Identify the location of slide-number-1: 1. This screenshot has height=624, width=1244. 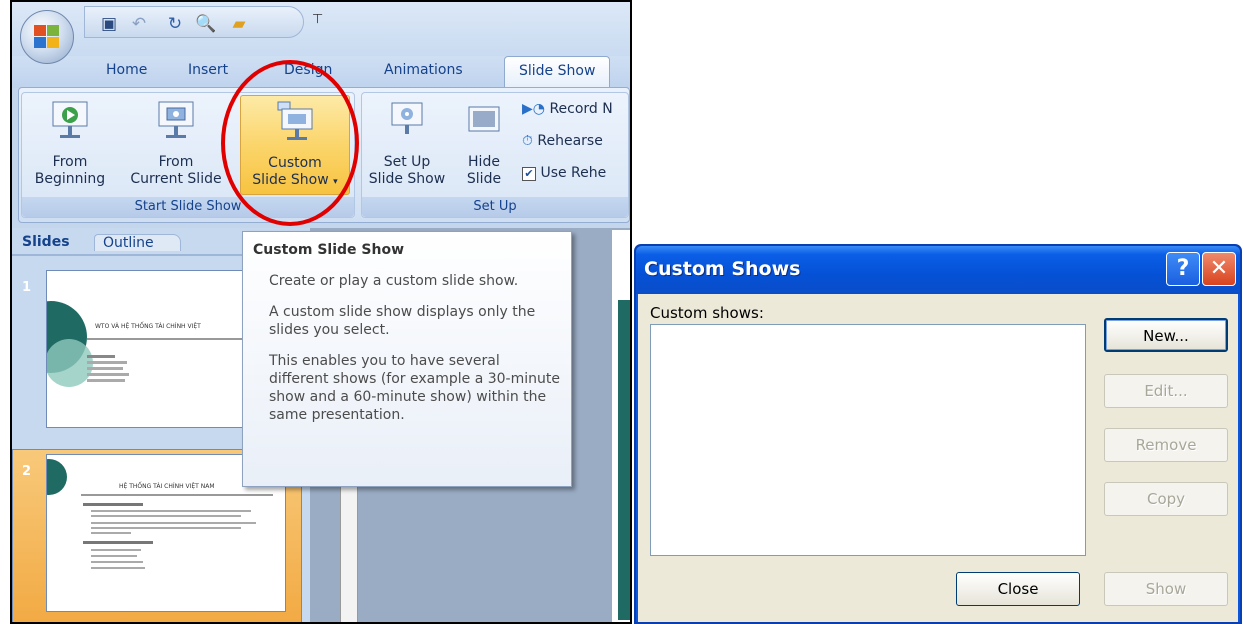
(27, 287).